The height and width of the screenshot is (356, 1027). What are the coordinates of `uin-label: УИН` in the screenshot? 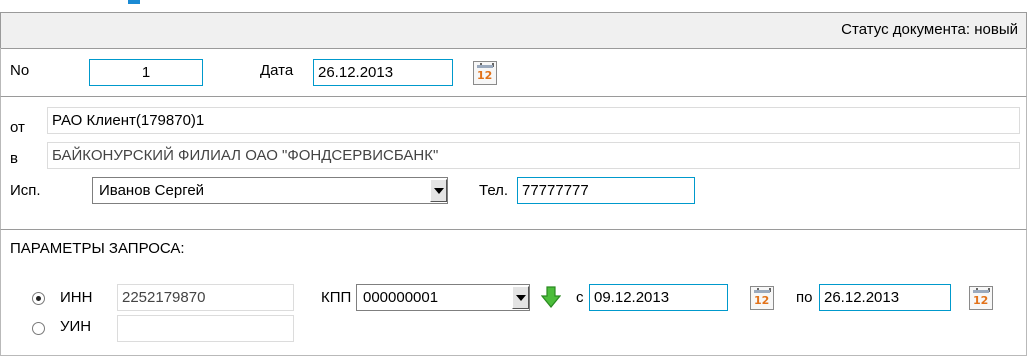 It's located at (76, 326).